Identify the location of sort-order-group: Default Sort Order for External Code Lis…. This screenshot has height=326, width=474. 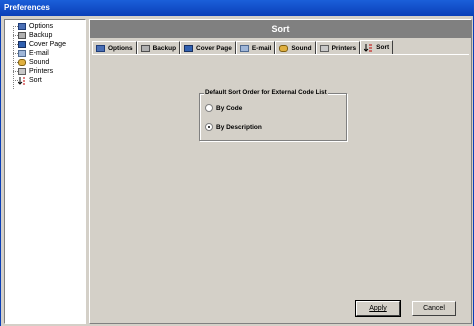
(273, 115).